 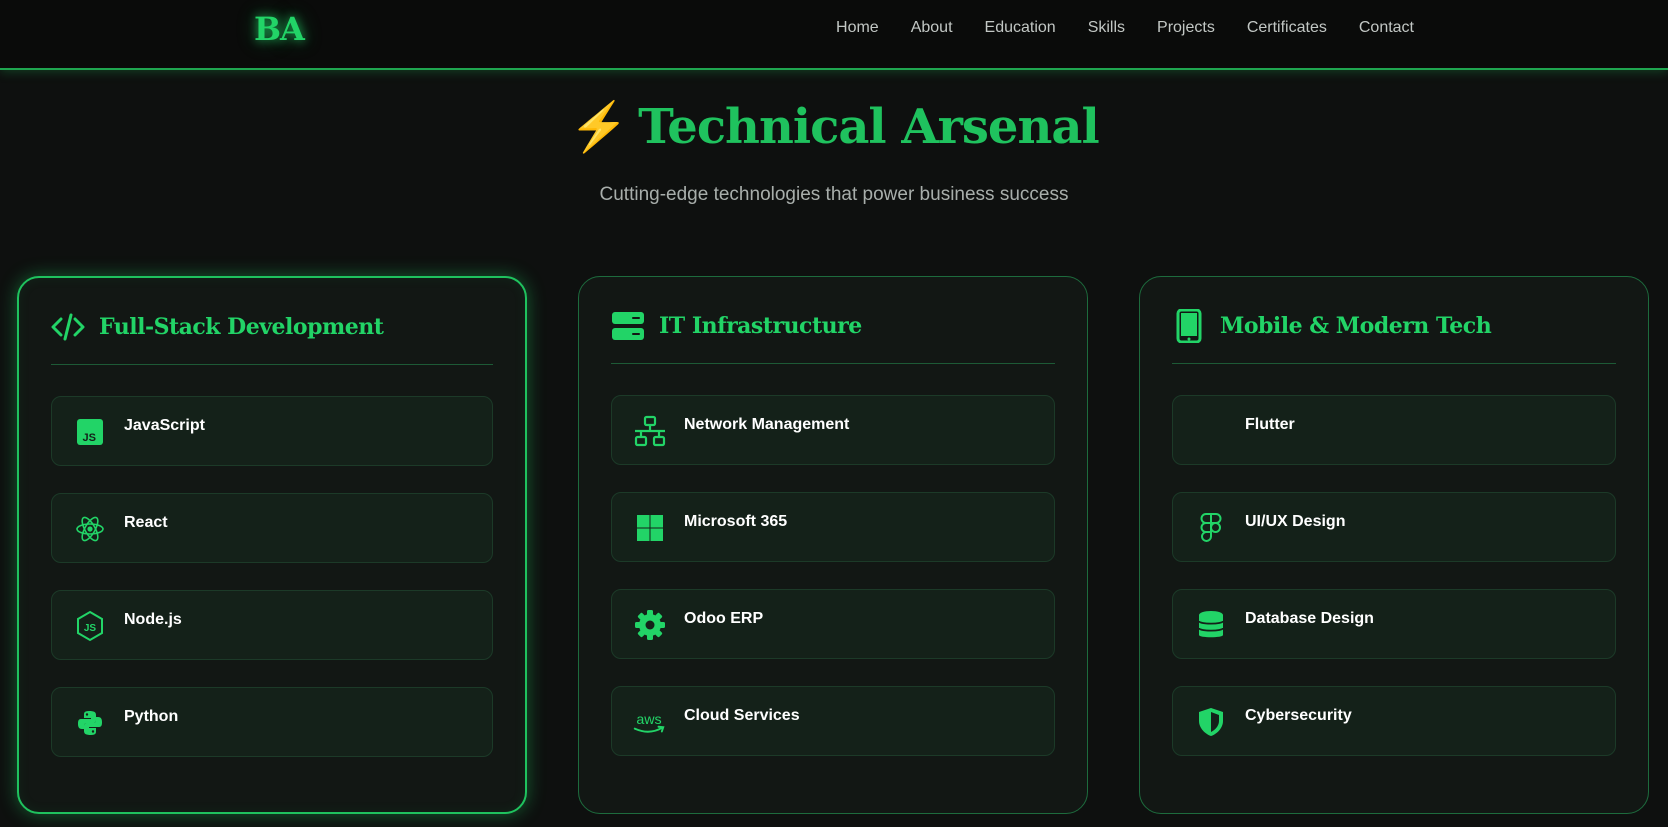 I want to click on shield-icon, so click(x=1211, y=722).